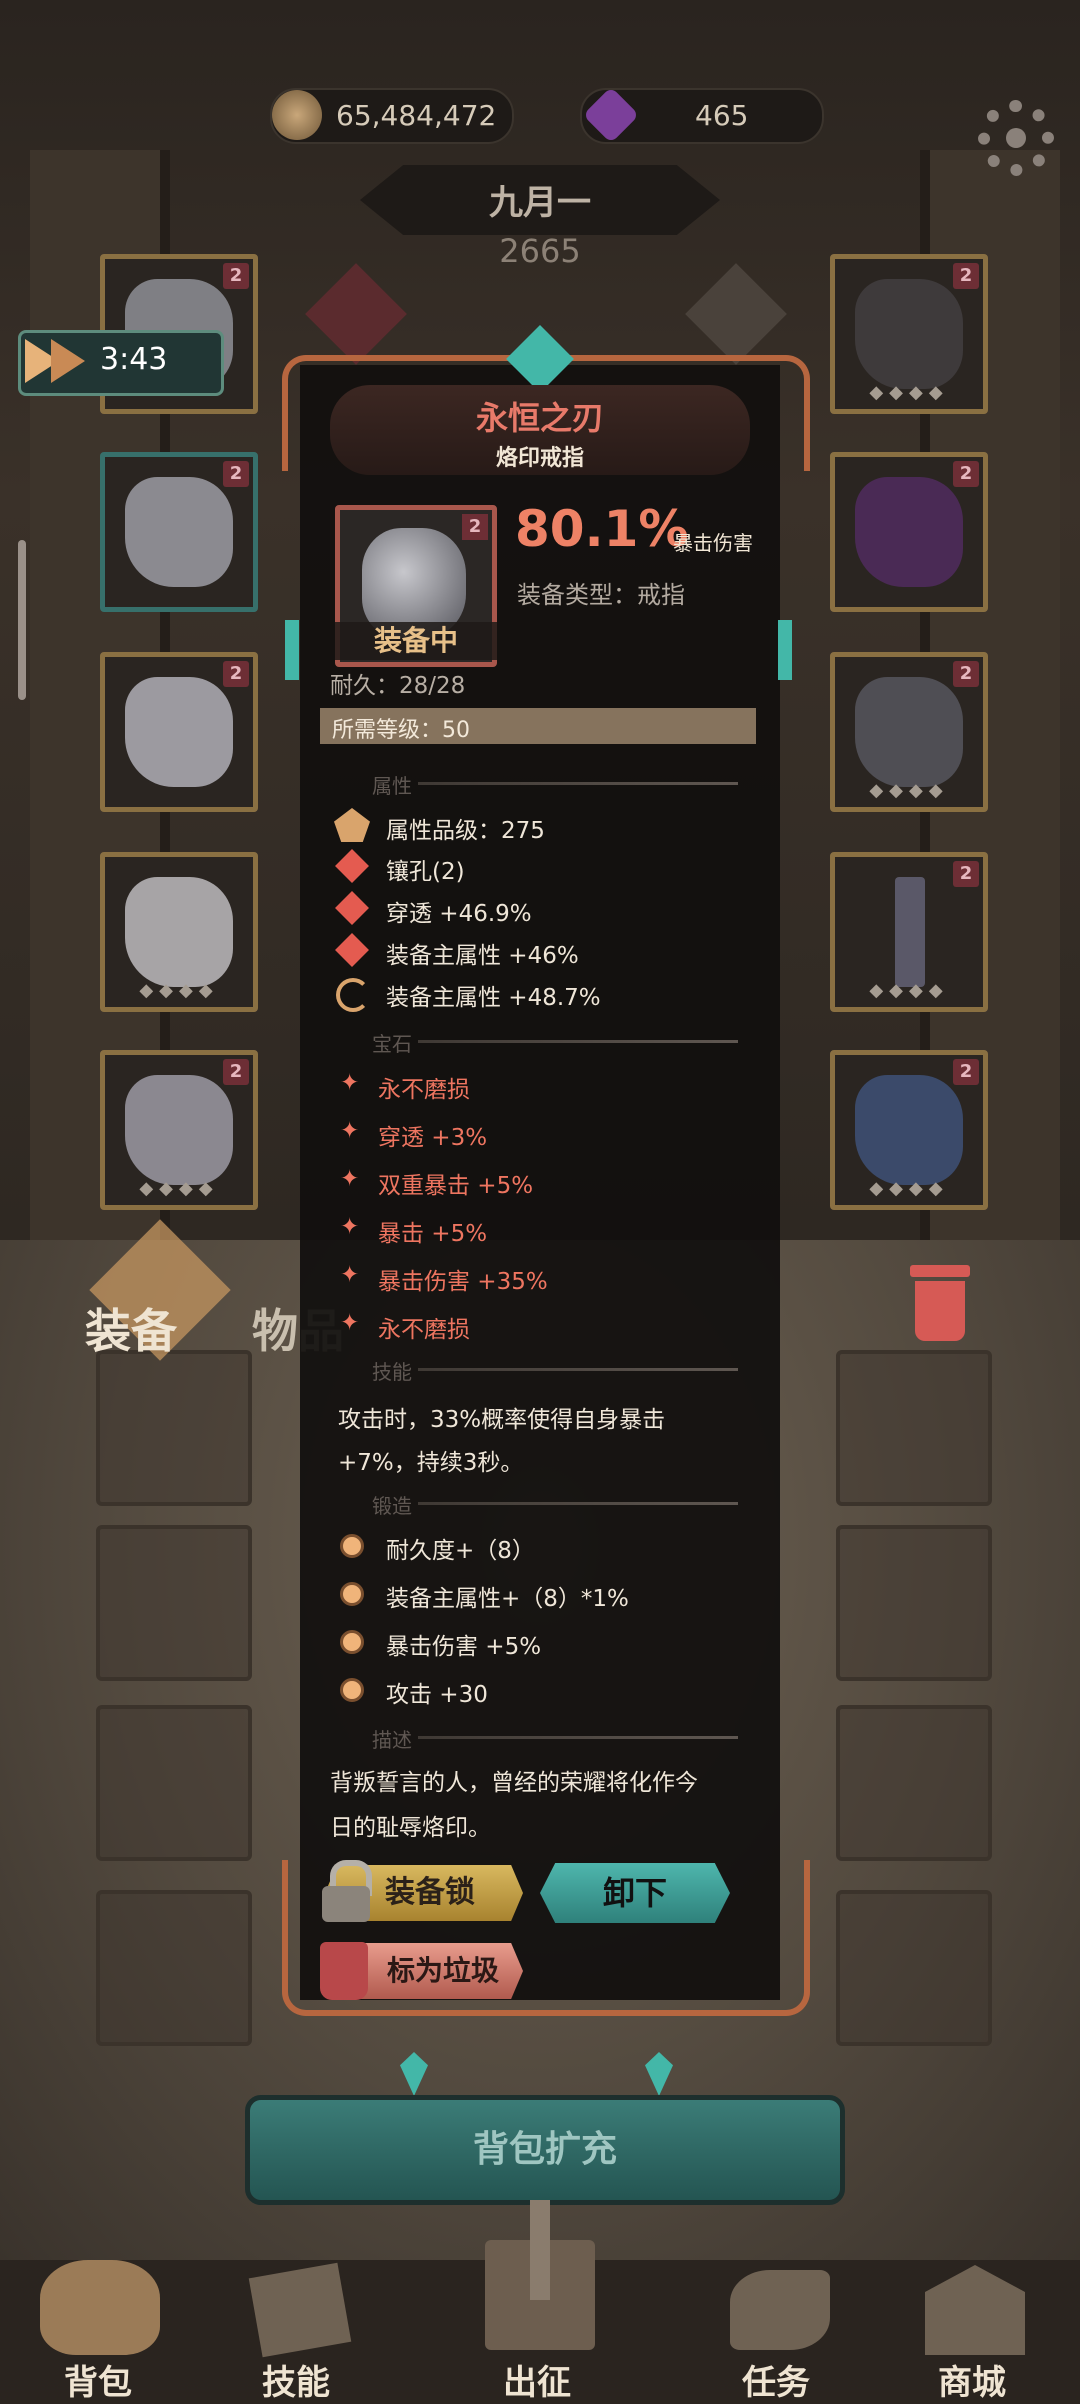 The width and height of the screenshot is (1080, 2404). I want to click on unequip-button: 卸下, so click(635, 1893).